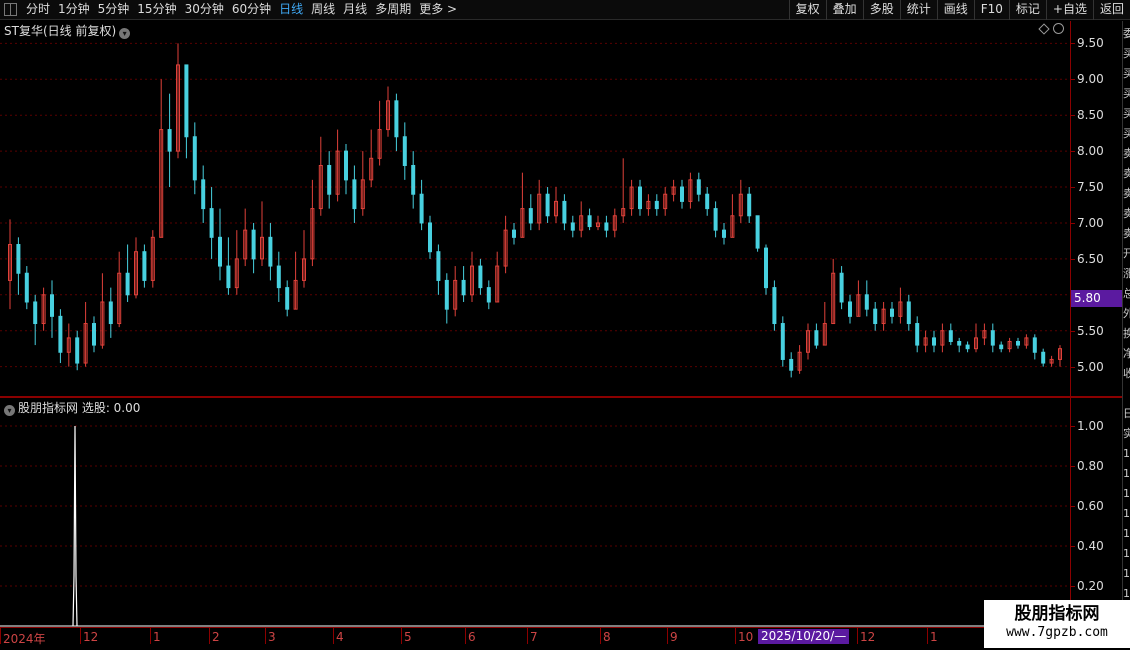  What do you see at coordinates (1027, 10) in the screenshot?
I see `tool-button-6: 标记` at bounding box center [1027, 10].